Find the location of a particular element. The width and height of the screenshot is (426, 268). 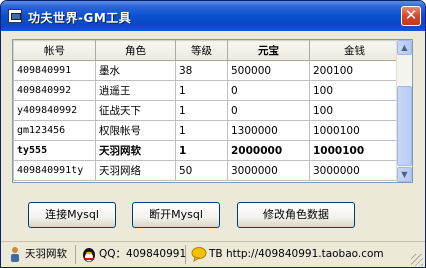

cell-account: gm123456 is located at coordinates (54, 130).